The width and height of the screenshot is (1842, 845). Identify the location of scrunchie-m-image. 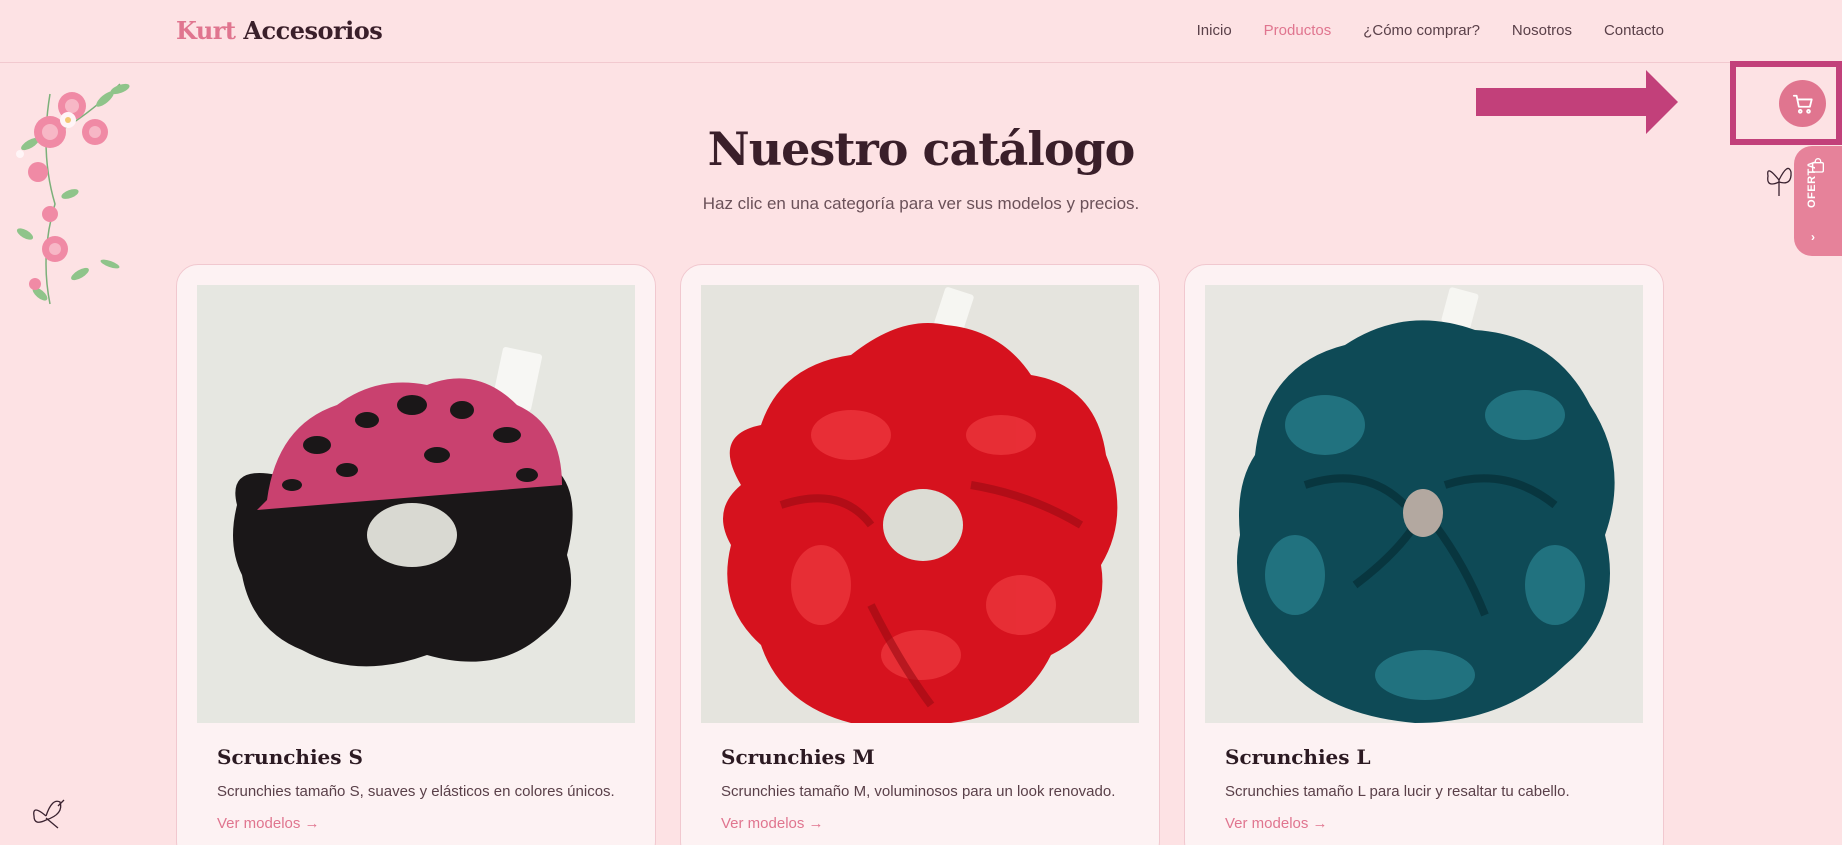
(920, 504).